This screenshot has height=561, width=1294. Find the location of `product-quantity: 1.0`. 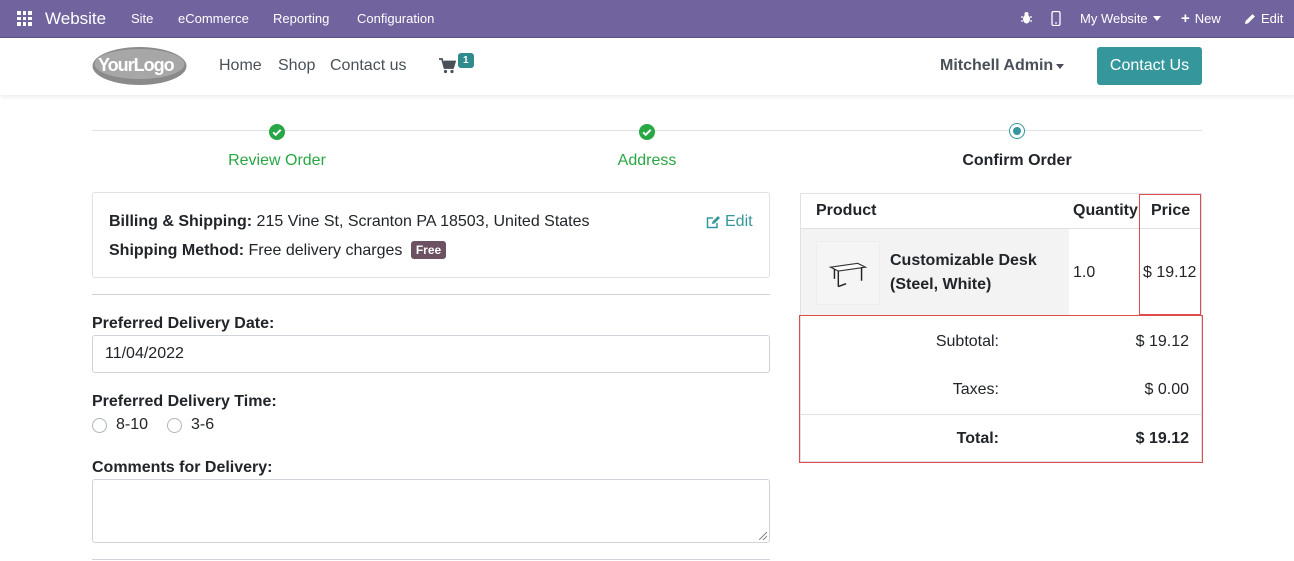

product-quantity: 1.0 is located at coordinates (1084, 272).